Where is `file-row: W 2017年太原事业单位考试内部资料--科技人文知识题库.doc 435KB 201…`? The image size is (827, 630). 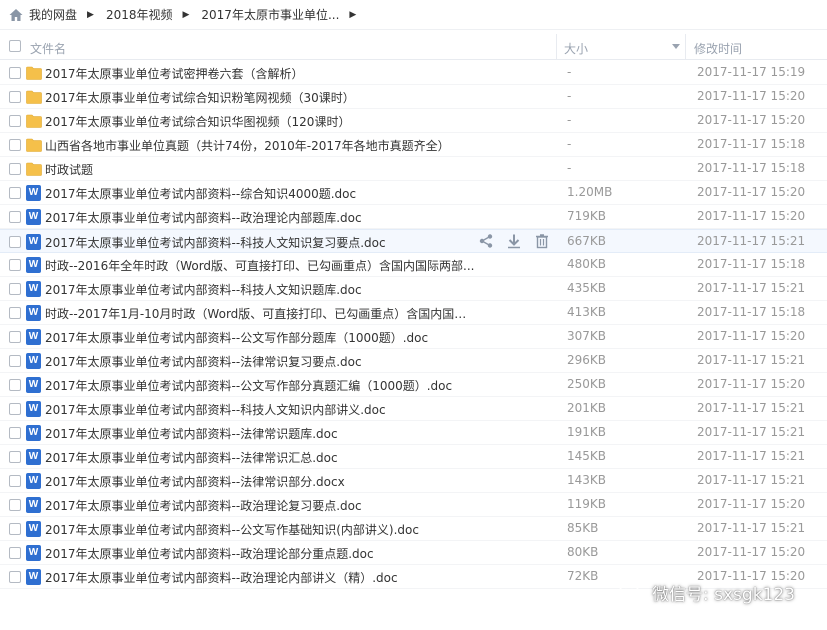 file-row: W 2017年太原事业单位考试内部资料--科技人文知识题库.doc 435KB 201… is located at coordinates (413, 289).